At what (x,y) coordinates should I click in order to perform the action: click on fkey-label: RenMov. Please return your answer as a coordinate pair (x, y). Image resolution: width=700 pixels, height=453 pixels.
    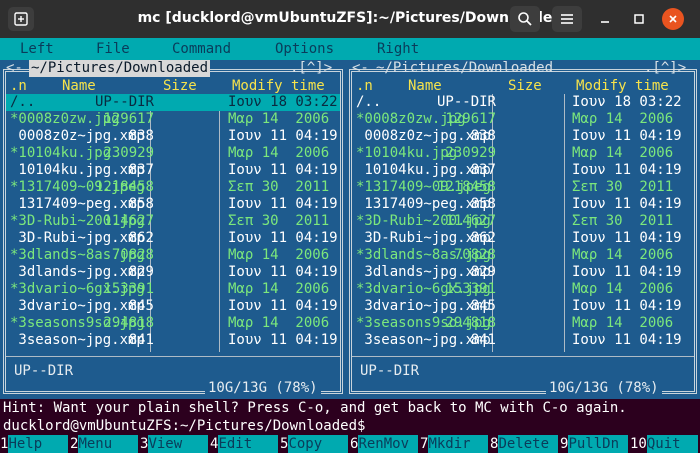
    Looking at the image, I should click on (388, 444).